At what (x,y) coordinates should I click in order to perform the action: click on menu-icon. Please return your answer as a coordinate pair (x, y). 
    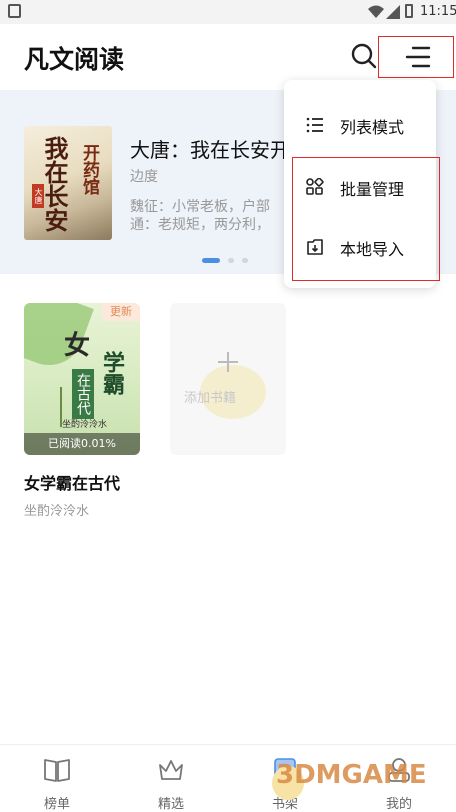
    Looking at the image, I should click on (418, 57).